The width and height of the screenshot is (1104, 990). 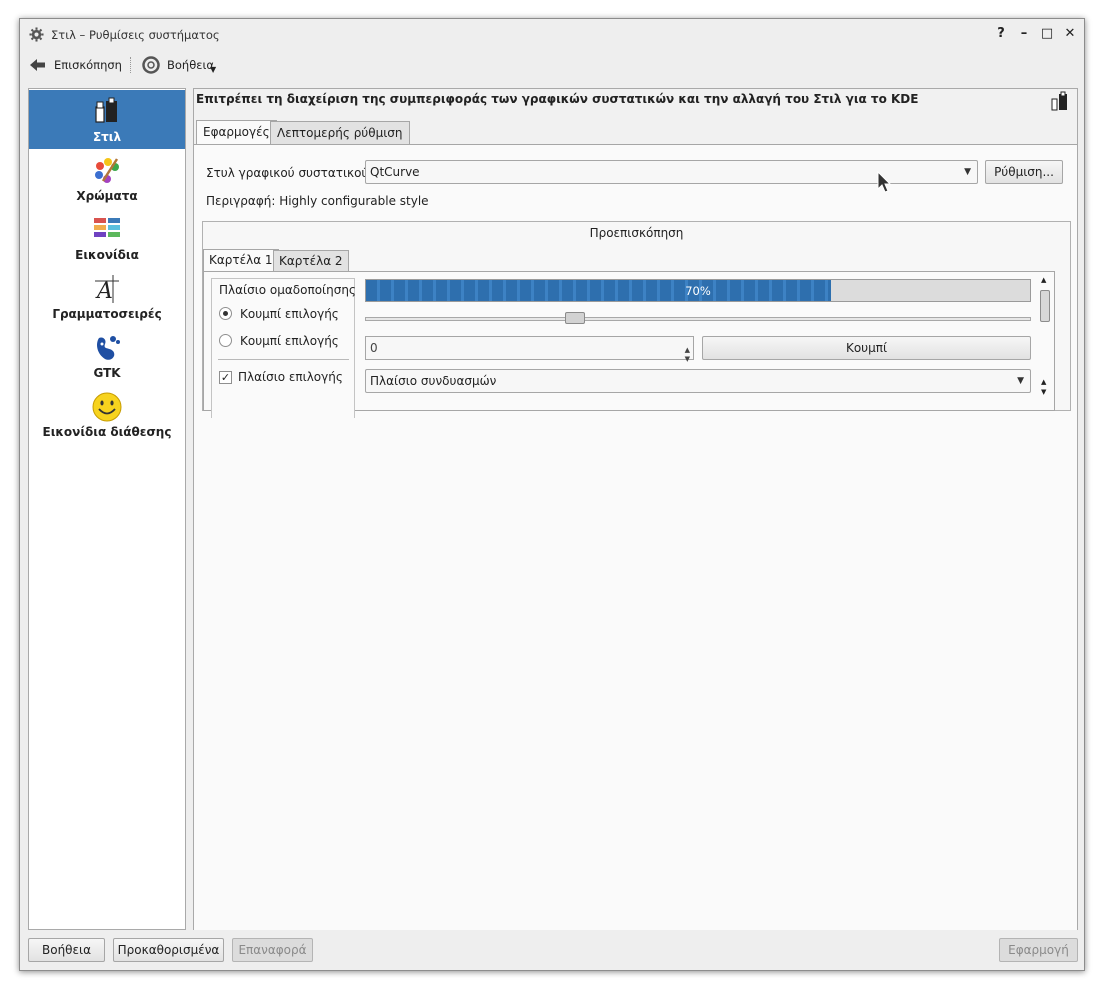 What do you see at coordinates (236, 132) in the screenshot?
I see `tab-applications: Εφαρμογές` at bounding box center [236, 132].